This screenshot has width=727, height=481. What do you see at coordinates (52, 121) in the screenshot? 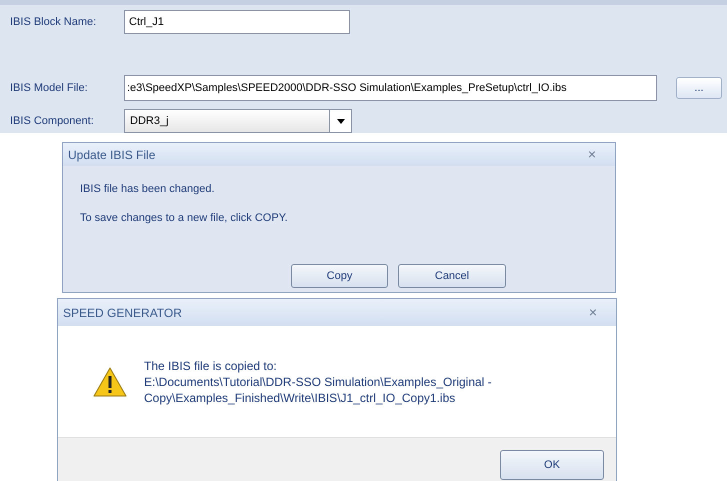
I see `field-label: IBIS Component:` at bounding box center [52, 121].